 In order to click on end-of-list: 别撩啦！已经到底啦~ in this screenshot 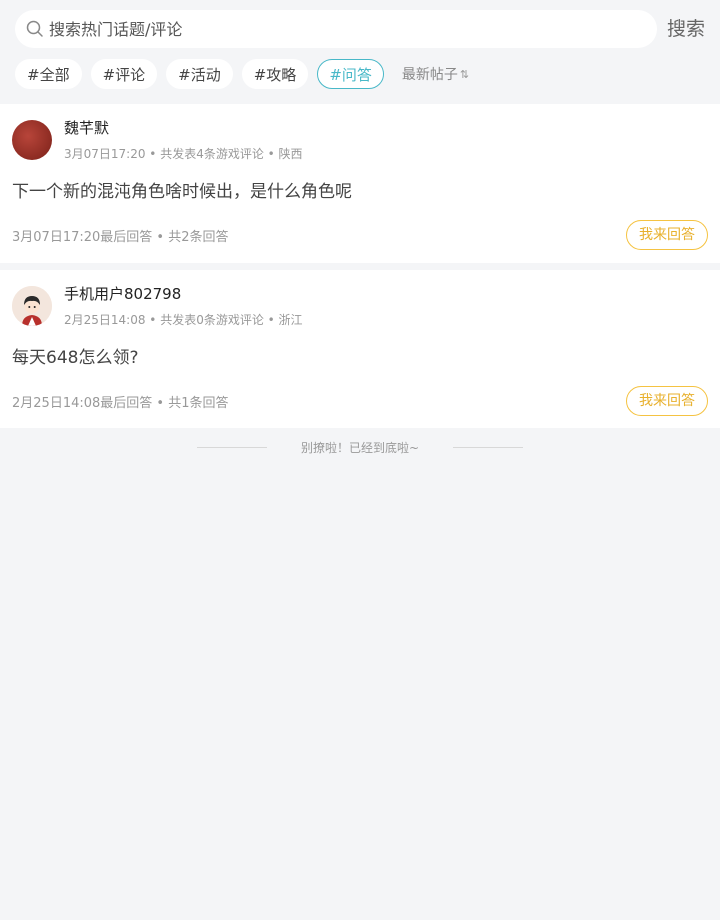, I will do `click(360, 447)`.